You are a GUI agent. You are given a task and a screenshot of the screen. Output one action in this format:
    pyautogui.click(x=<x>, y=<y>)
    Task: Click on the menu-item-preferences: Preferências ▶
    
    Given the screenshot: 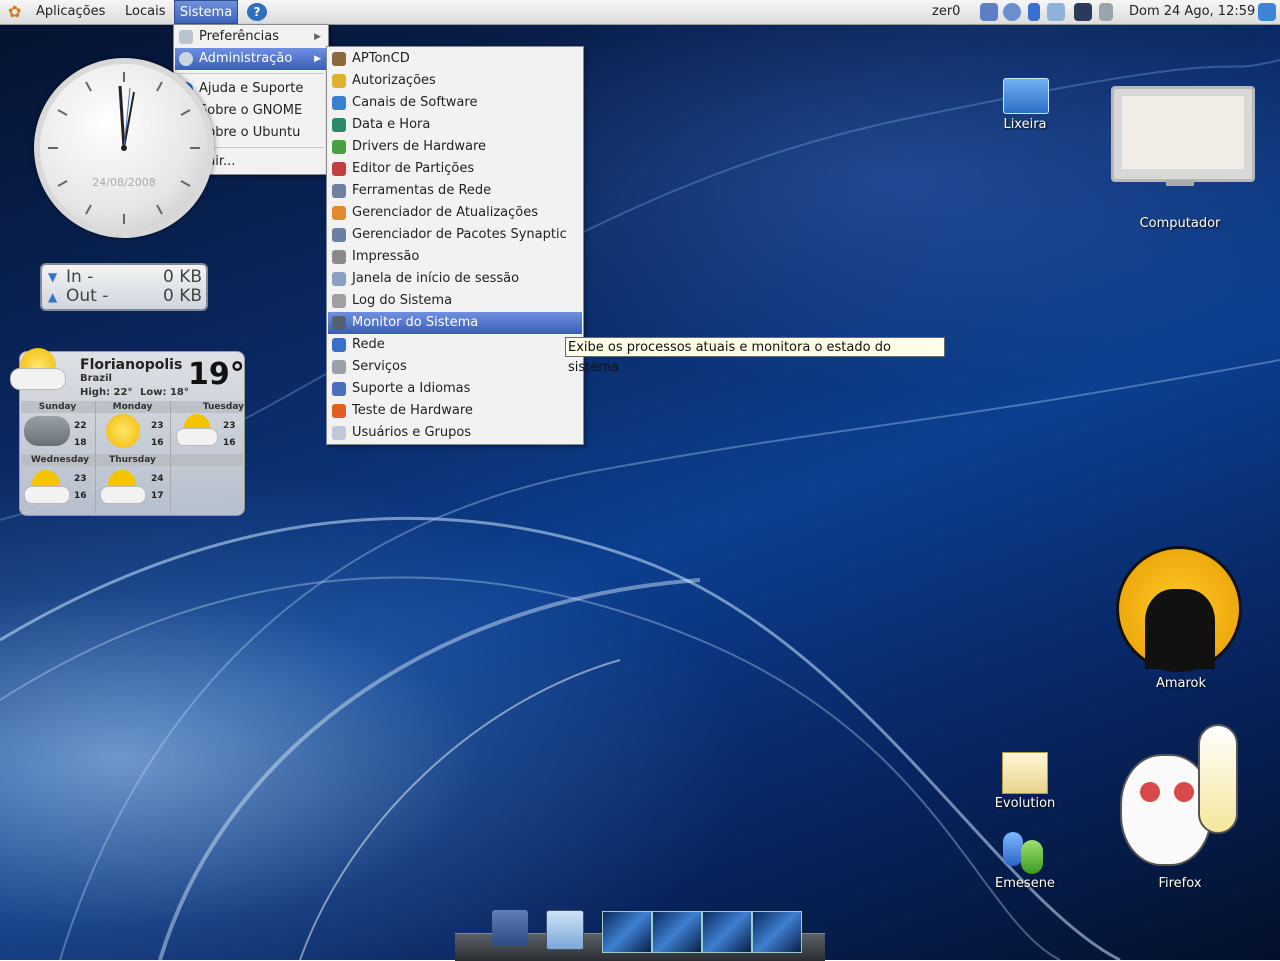 What is the action you would take?
    pyautogui.click(x=251, y=37)
    